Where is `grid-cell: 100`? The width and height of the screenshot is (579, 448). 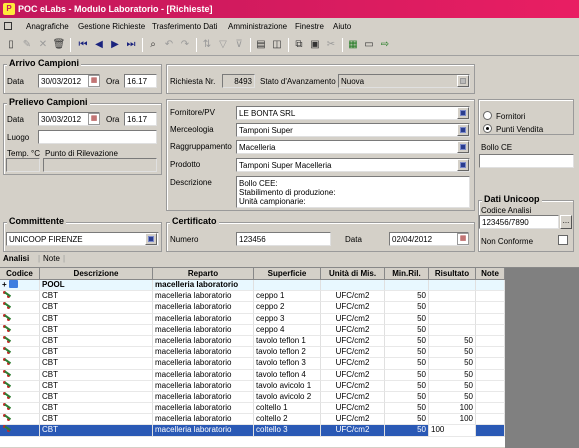 grid-cell: 100 is located at coordinates (452, 409).